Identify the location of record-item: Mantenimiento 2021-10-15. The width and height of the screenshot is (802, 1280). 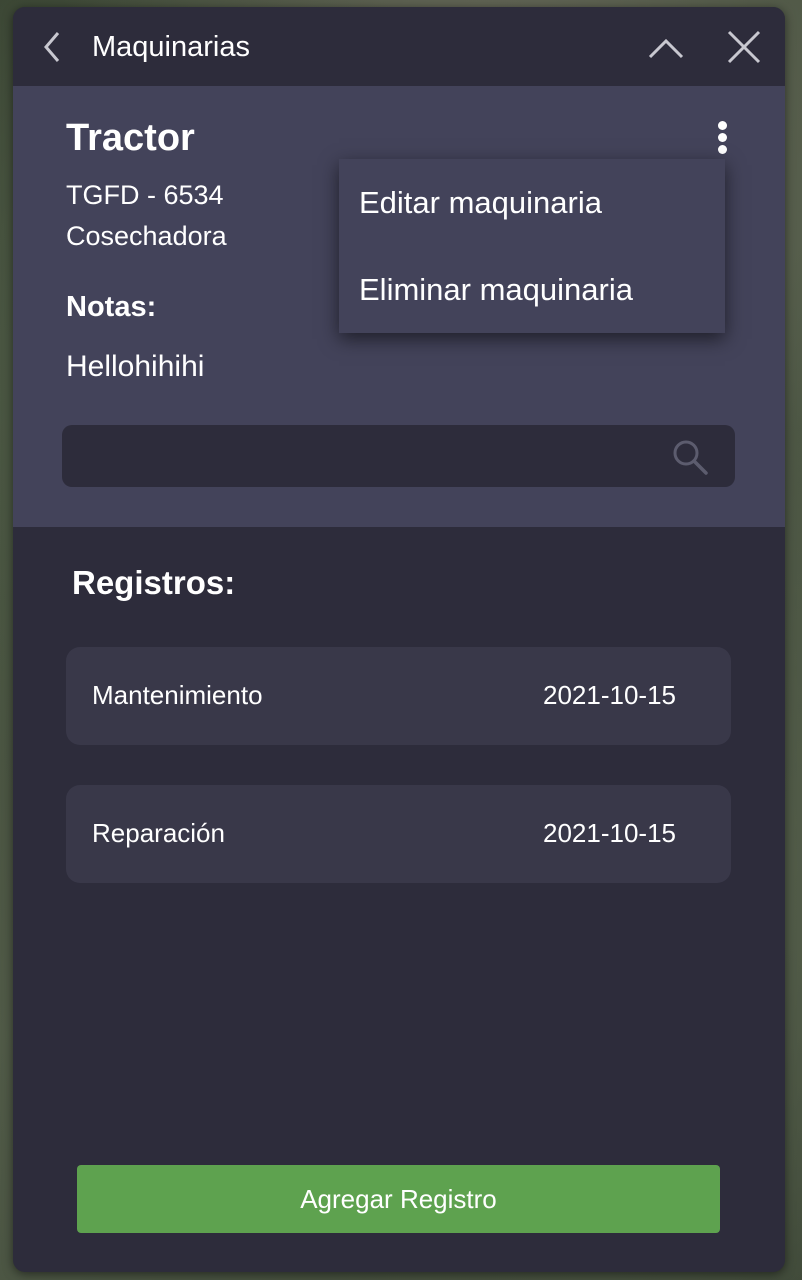
(398, 696).